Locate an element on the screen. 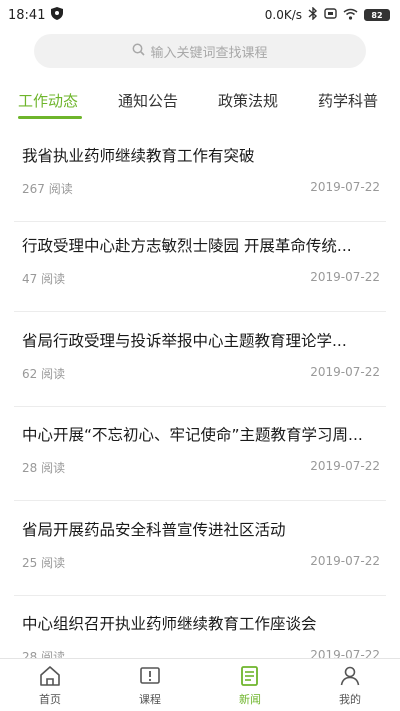  nav-label: 课程 is located at coordinates (150, 699).